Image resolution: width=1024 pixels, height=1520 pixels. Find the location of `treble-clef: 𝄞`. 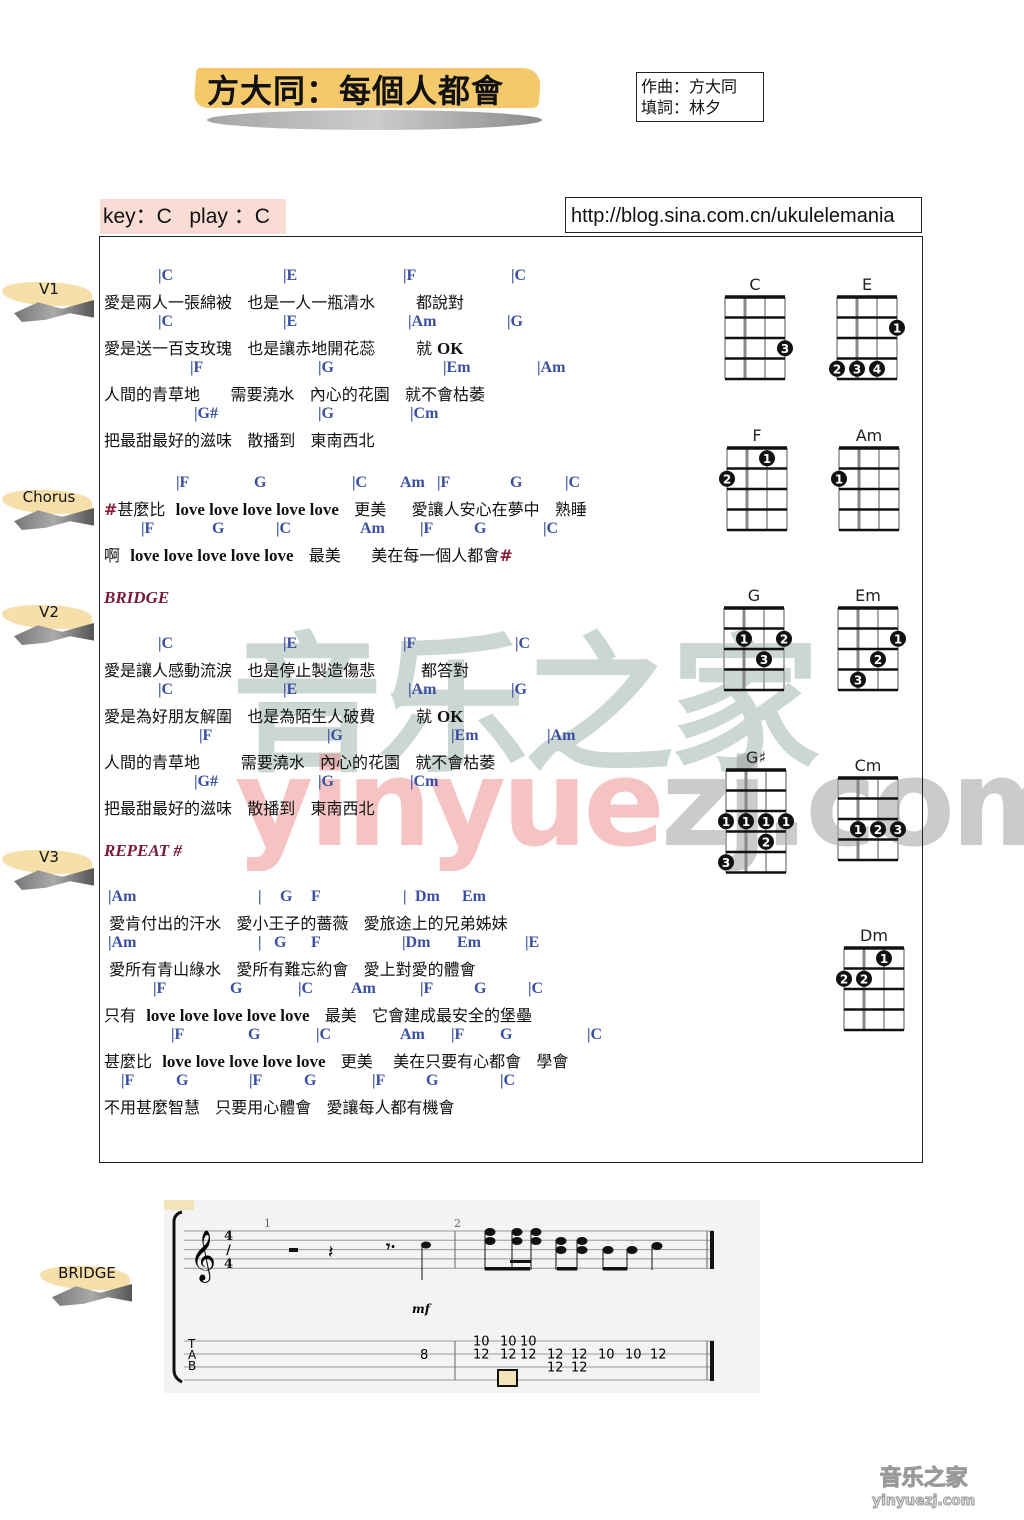

treble-clef: 𝄞 is located at coordinates (203, 1256).